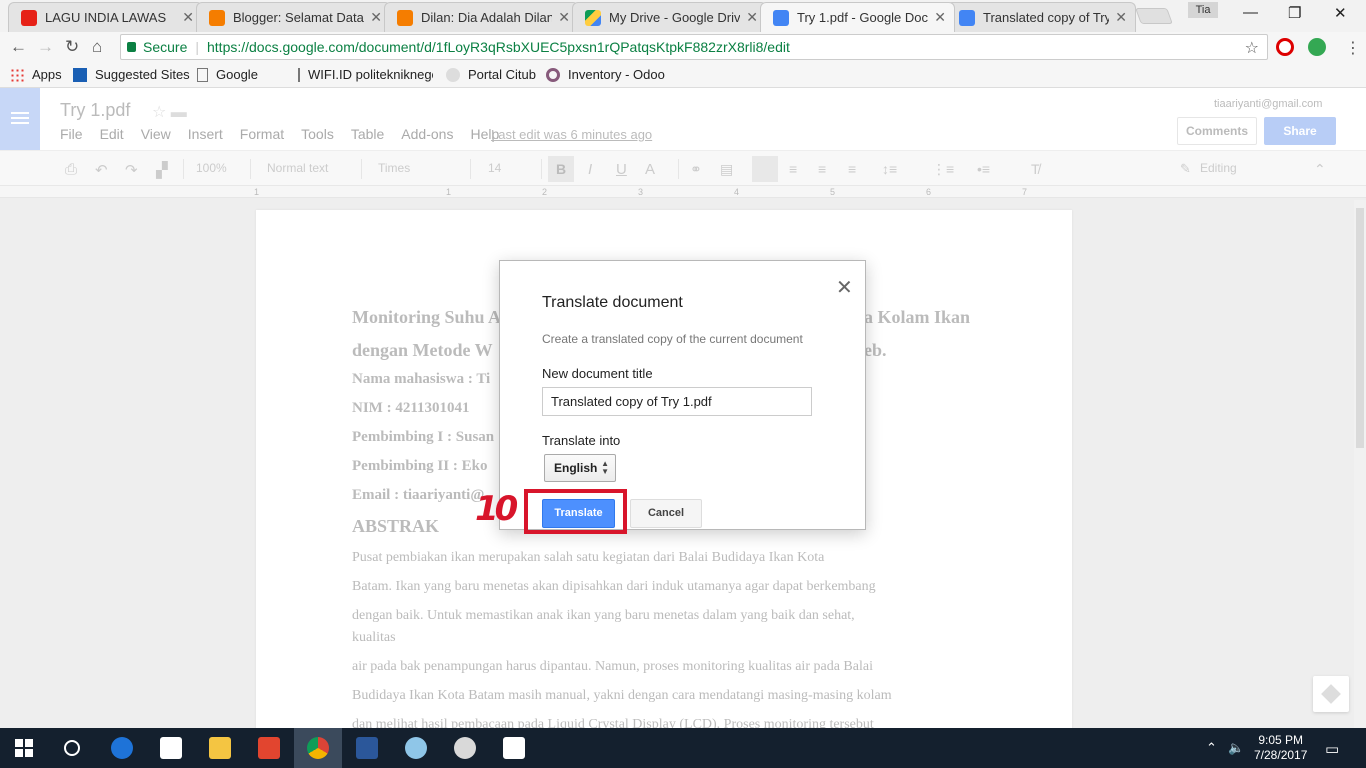  I want to click on tray-chevron-icon: ⌃, so click(1211, 748).